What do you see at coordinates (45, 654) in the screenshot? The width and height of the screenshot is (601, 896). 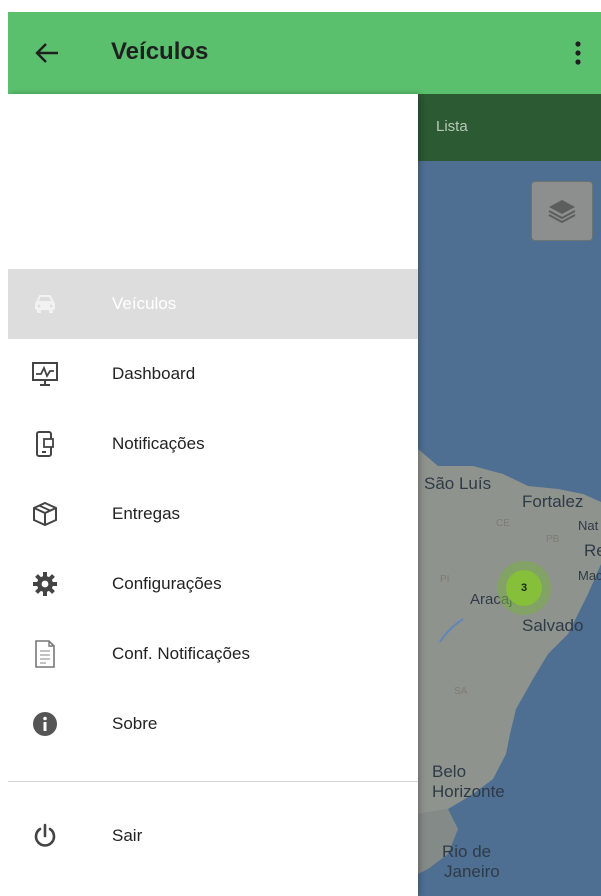 I see `document-icon` at bounding box center [45, 654].